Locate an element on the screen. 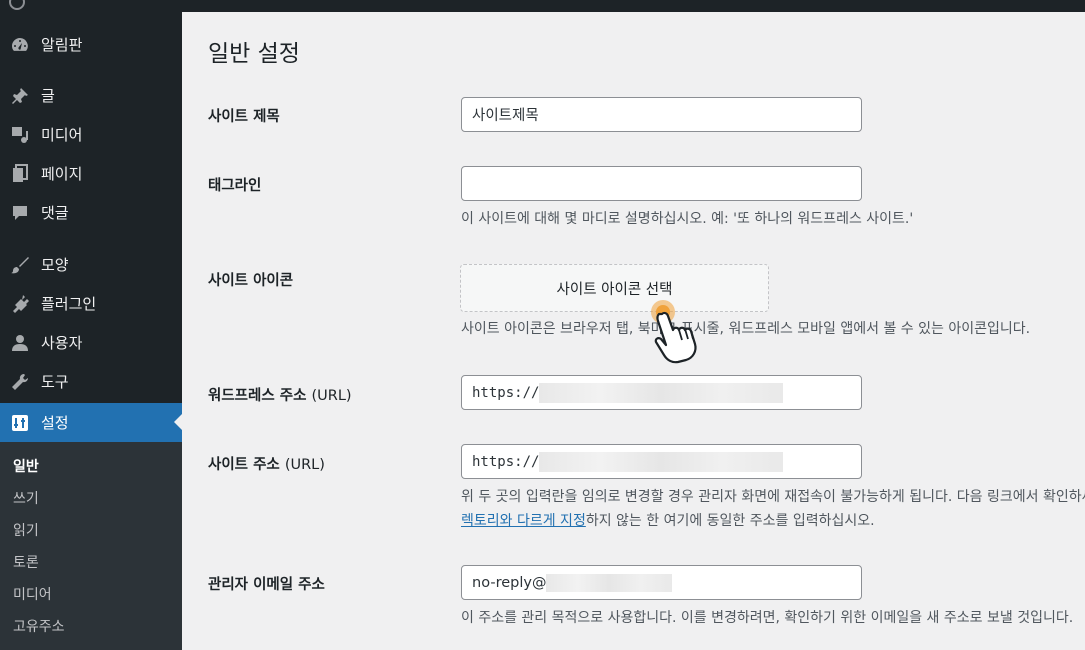 This screenshot has height=650, width=1085. wordpress-address-label: 워드프레스 주소 (URL) is located at coordinates (280, 394).